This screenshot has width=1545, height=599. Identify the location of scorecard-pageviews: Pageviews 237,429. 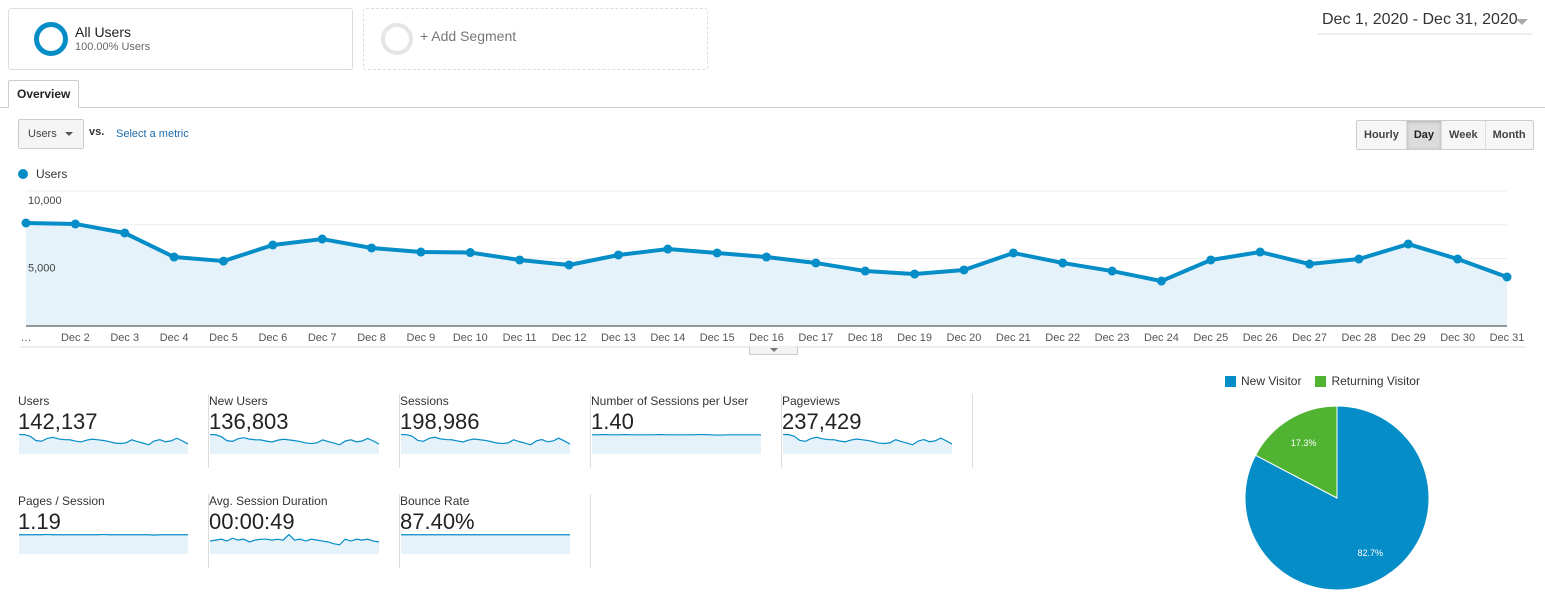
(877, 431).